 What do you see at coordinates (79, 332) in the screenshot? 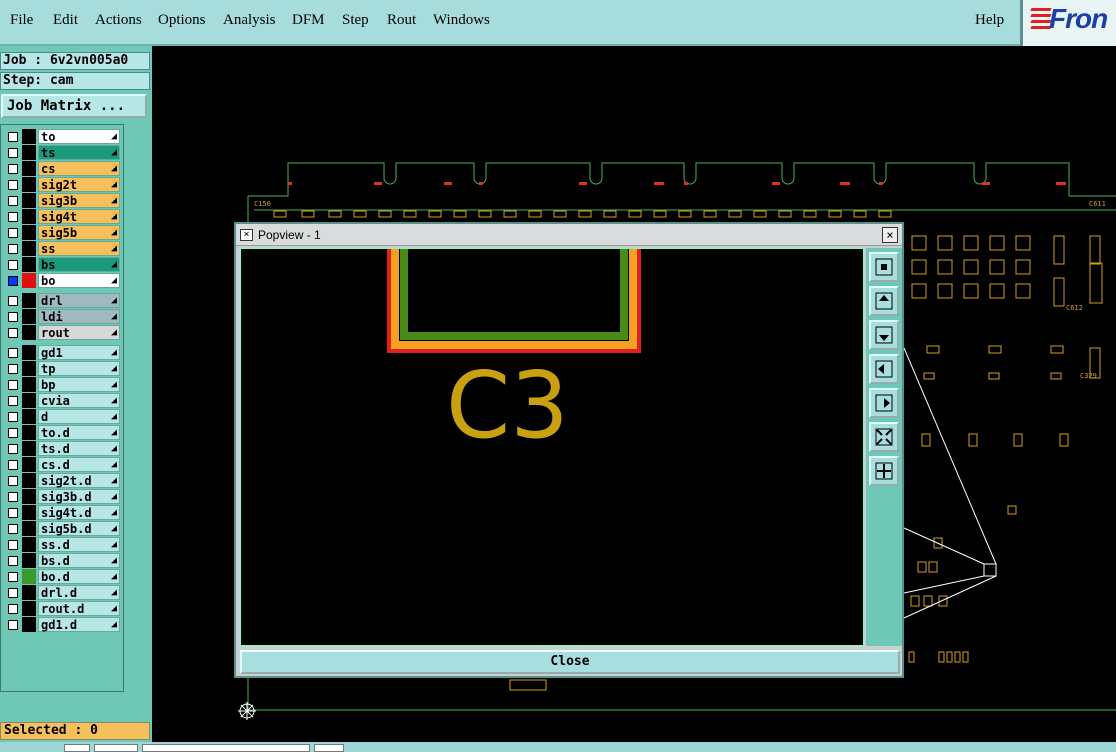
I see `layer-name: rout ◢` at bounding box center [79, 332].